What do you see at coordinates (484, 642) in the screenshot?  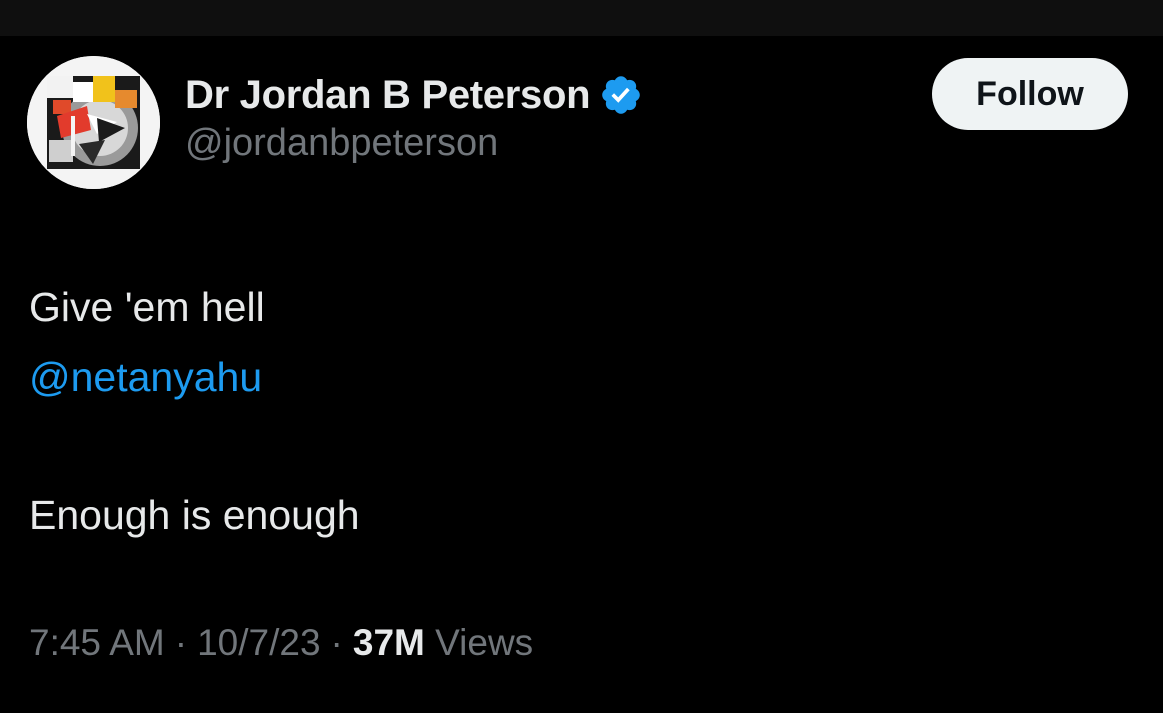 I see `views-label: Views` at bounding box center [484, 642].